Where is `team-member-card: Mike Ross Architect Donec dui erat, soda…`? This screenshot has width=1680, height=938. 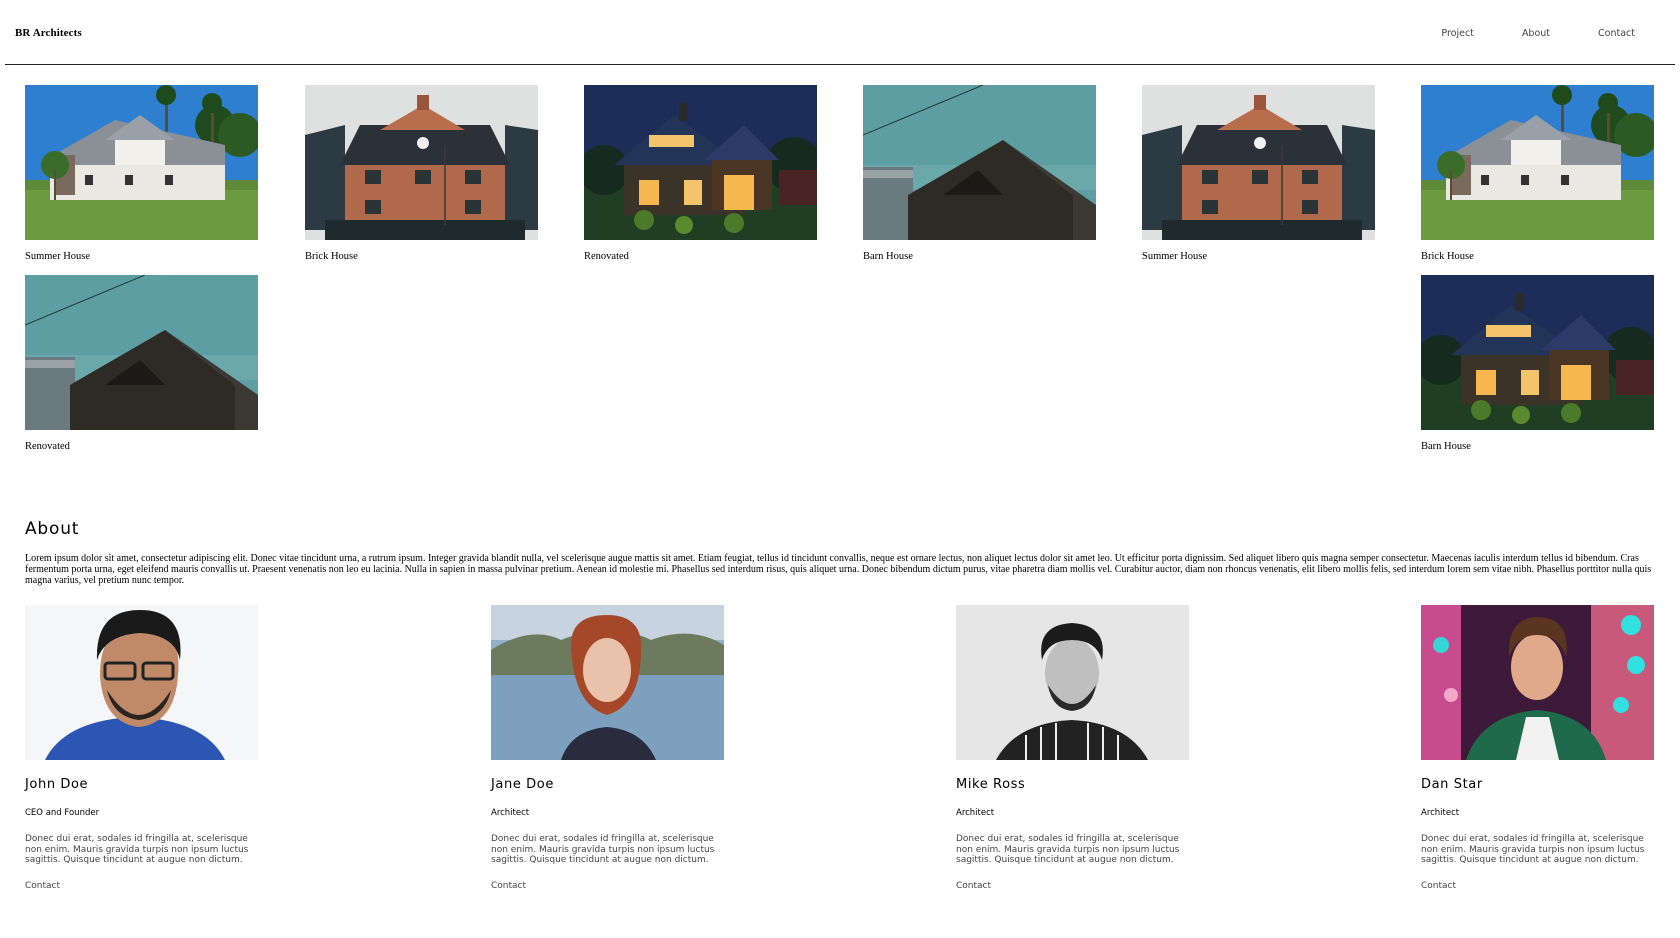 team-member-card: Mike Ross Architect Donec dui erat, soda… is located at coordinates (1076, 748).